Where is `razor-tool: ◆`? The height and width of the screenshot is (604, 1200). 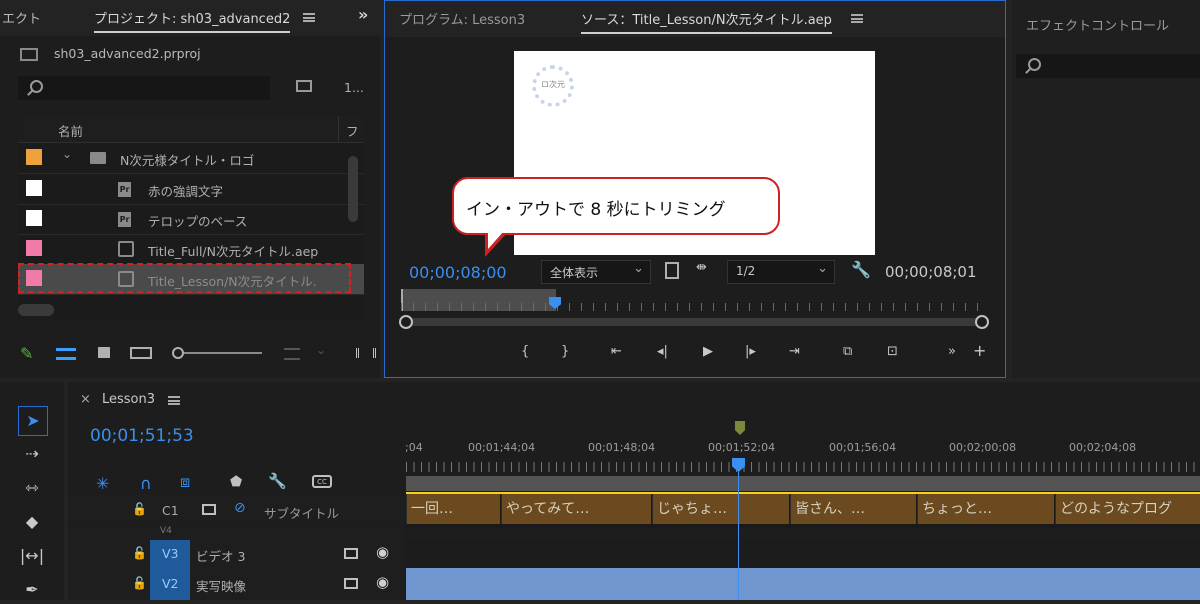 razor-tool: ◆ is located at coordinates (32, 522).